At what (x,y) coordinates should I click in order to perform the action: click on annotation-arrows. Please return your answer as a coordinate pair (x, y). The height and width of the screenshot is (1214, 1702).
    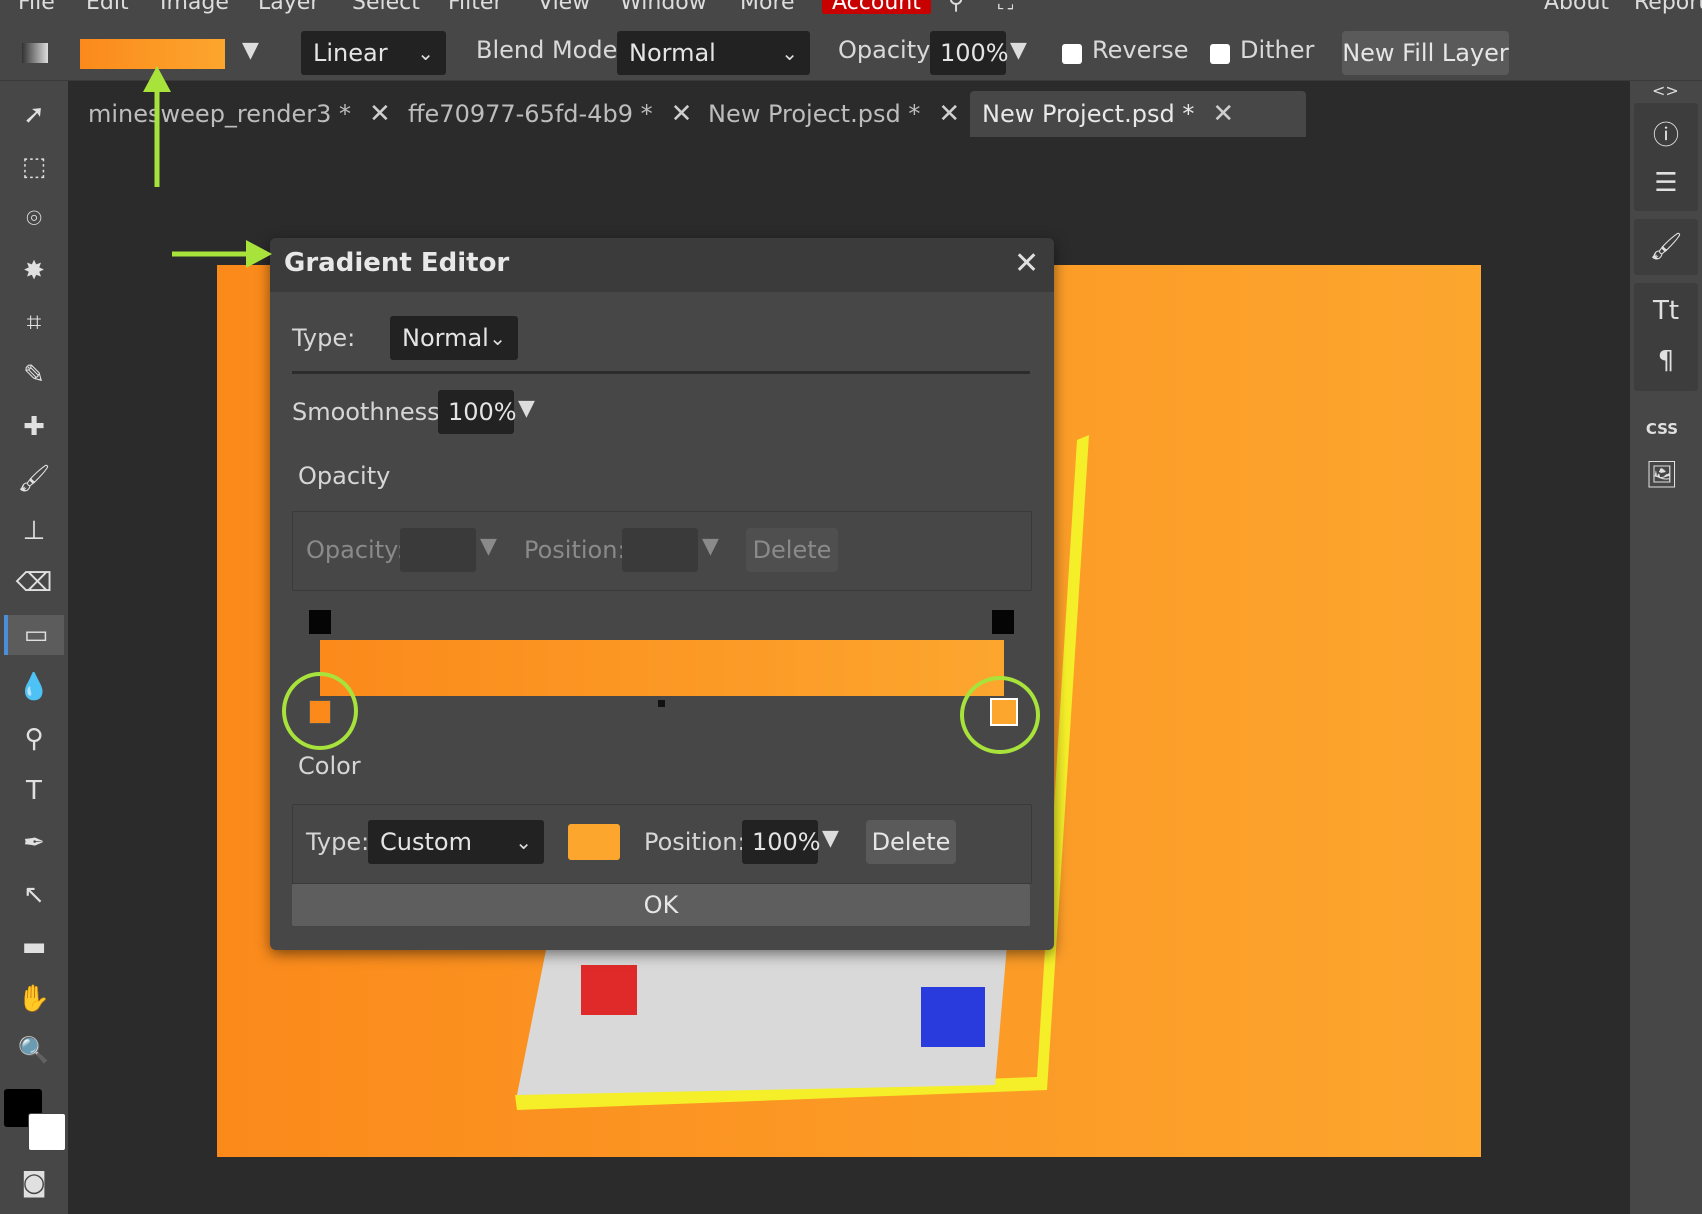
    Looking at the image, I should click on (207, 167).